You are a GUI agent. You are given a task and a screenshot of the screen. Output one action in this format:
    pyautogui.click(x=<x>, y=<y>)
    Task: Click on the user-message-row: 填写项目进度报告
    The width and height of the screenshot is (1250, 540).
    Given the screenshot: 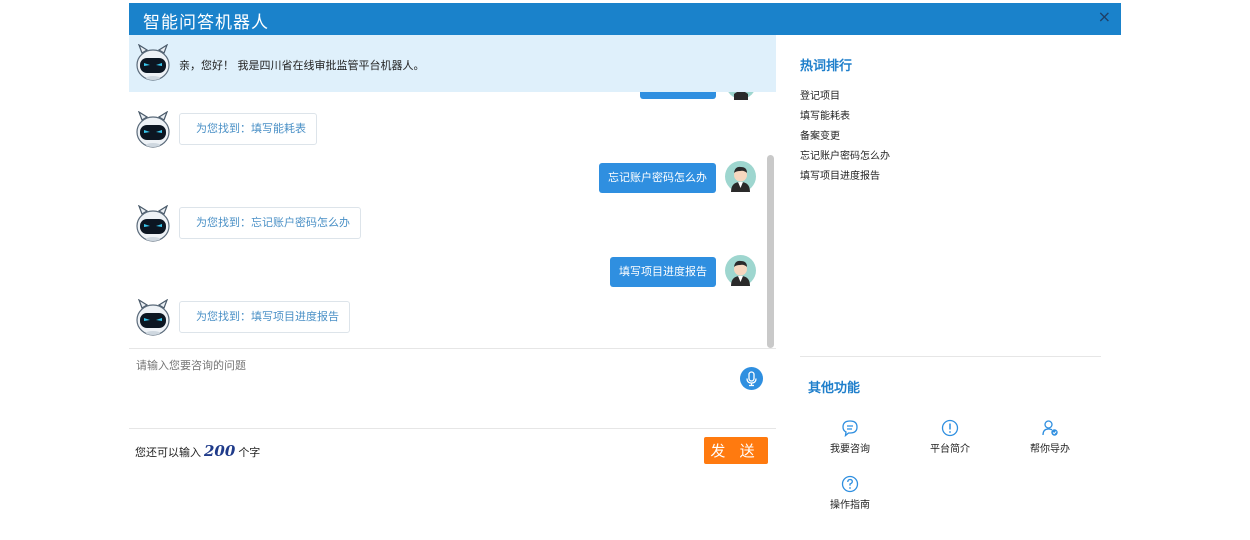 What is the action you would take?
    pyautogui.click(x=452, y=273)
    